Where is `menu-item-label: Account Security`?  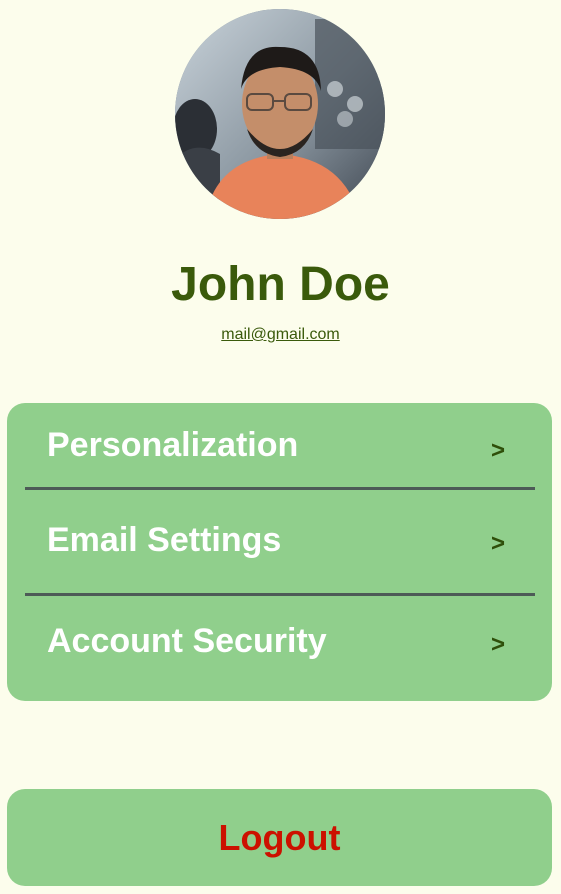
menu-item-label: Account Security is located at coordinates (187, 641).